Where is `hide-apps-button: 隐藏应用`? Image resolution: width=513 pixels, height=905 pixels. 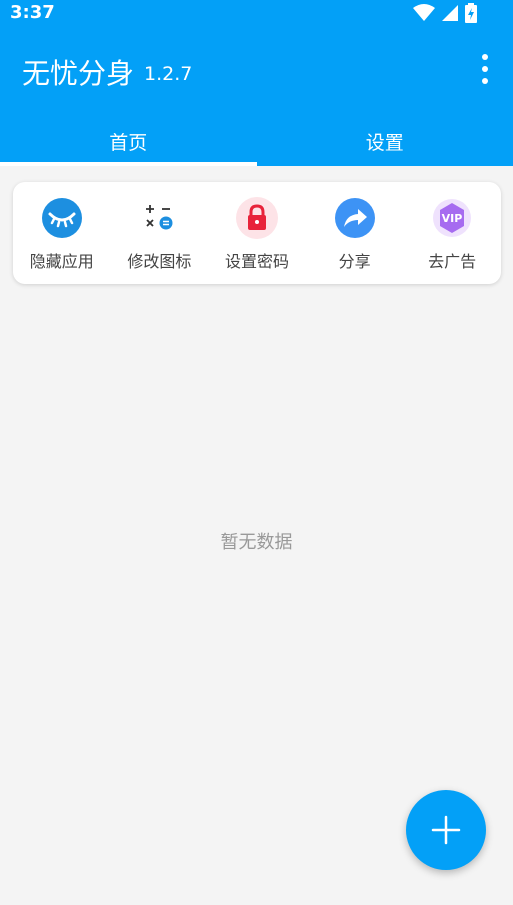
hide-apps-button: 隐藏应用 is located at coordinates (62, 233).